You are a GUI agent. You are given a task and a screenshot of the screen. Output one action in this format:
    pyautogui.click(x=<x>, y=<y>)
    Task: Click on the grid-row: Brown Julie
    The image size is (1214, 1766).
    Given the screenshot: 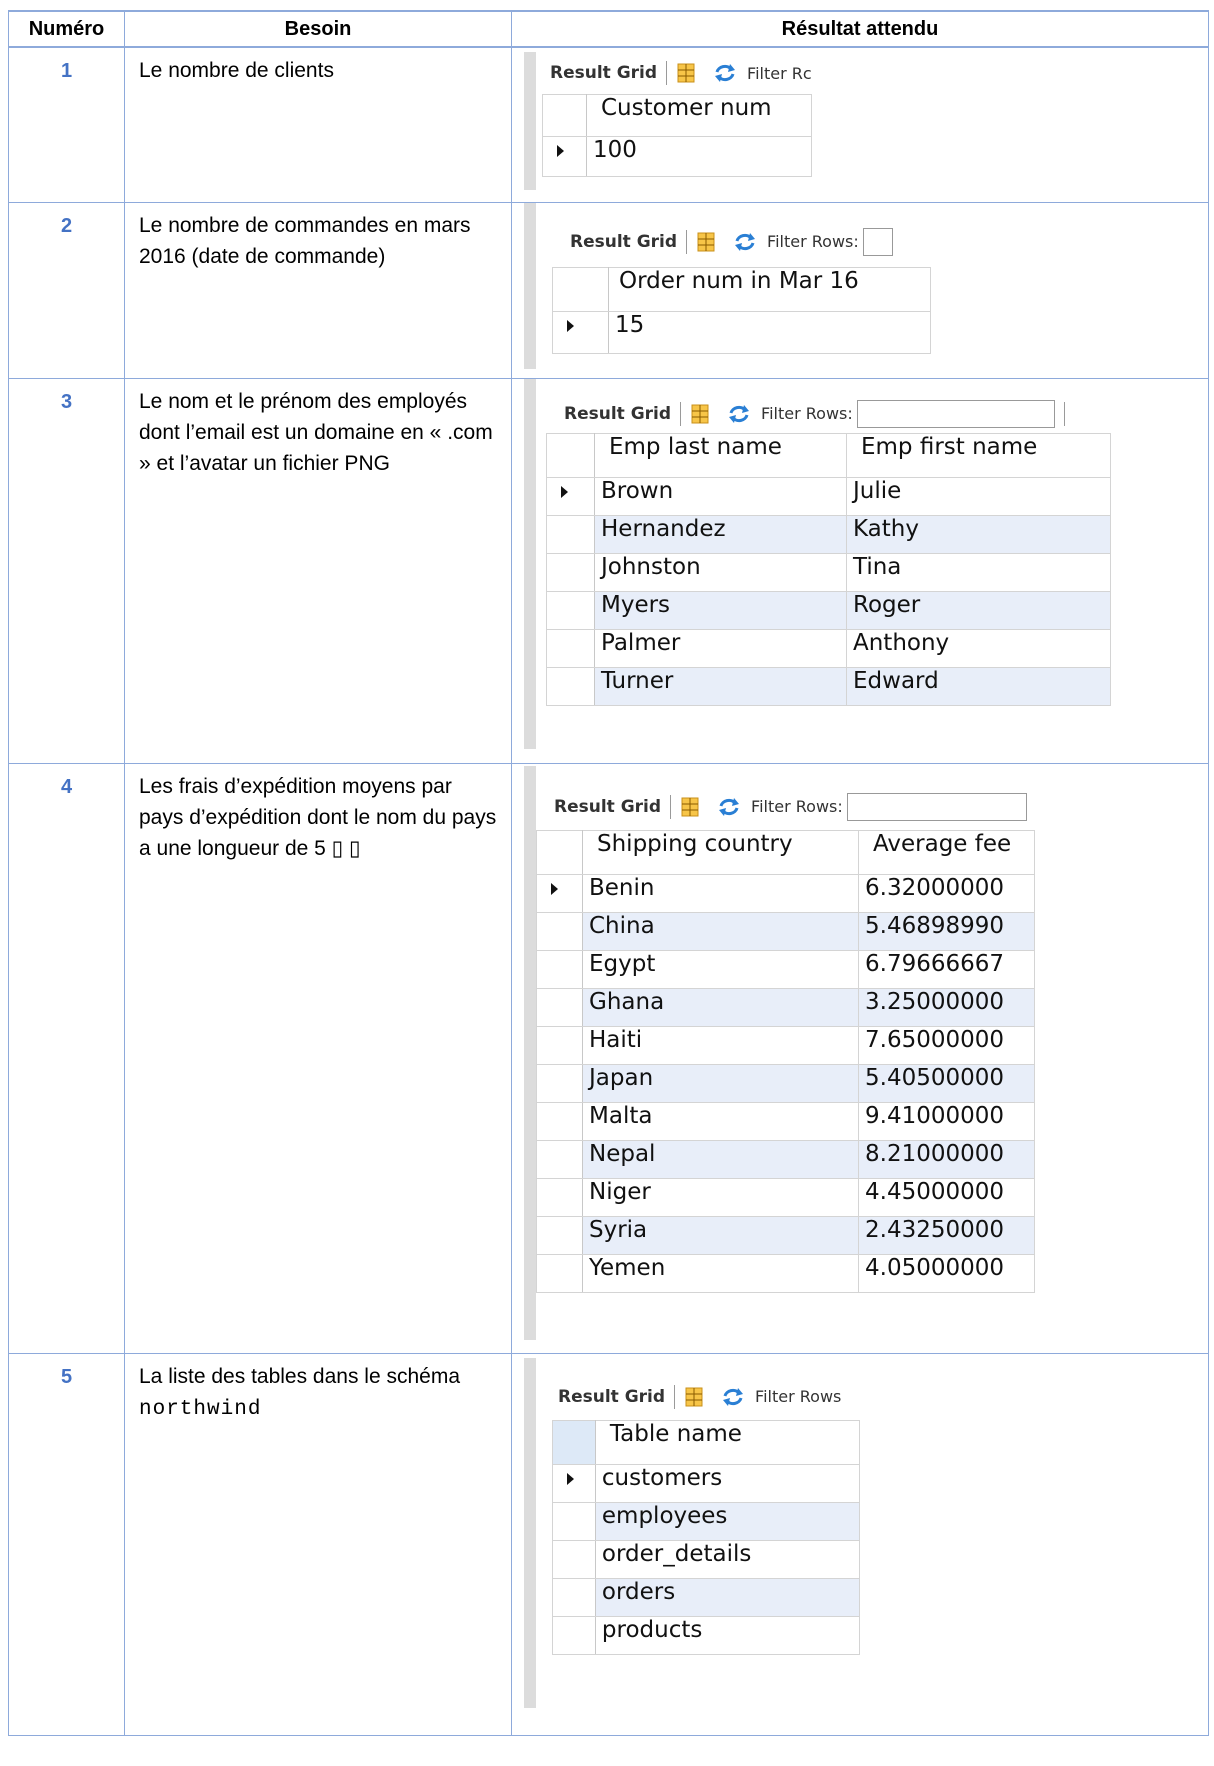 What is the action you would take?
    pyautogui.click(x=828, y=496)
    